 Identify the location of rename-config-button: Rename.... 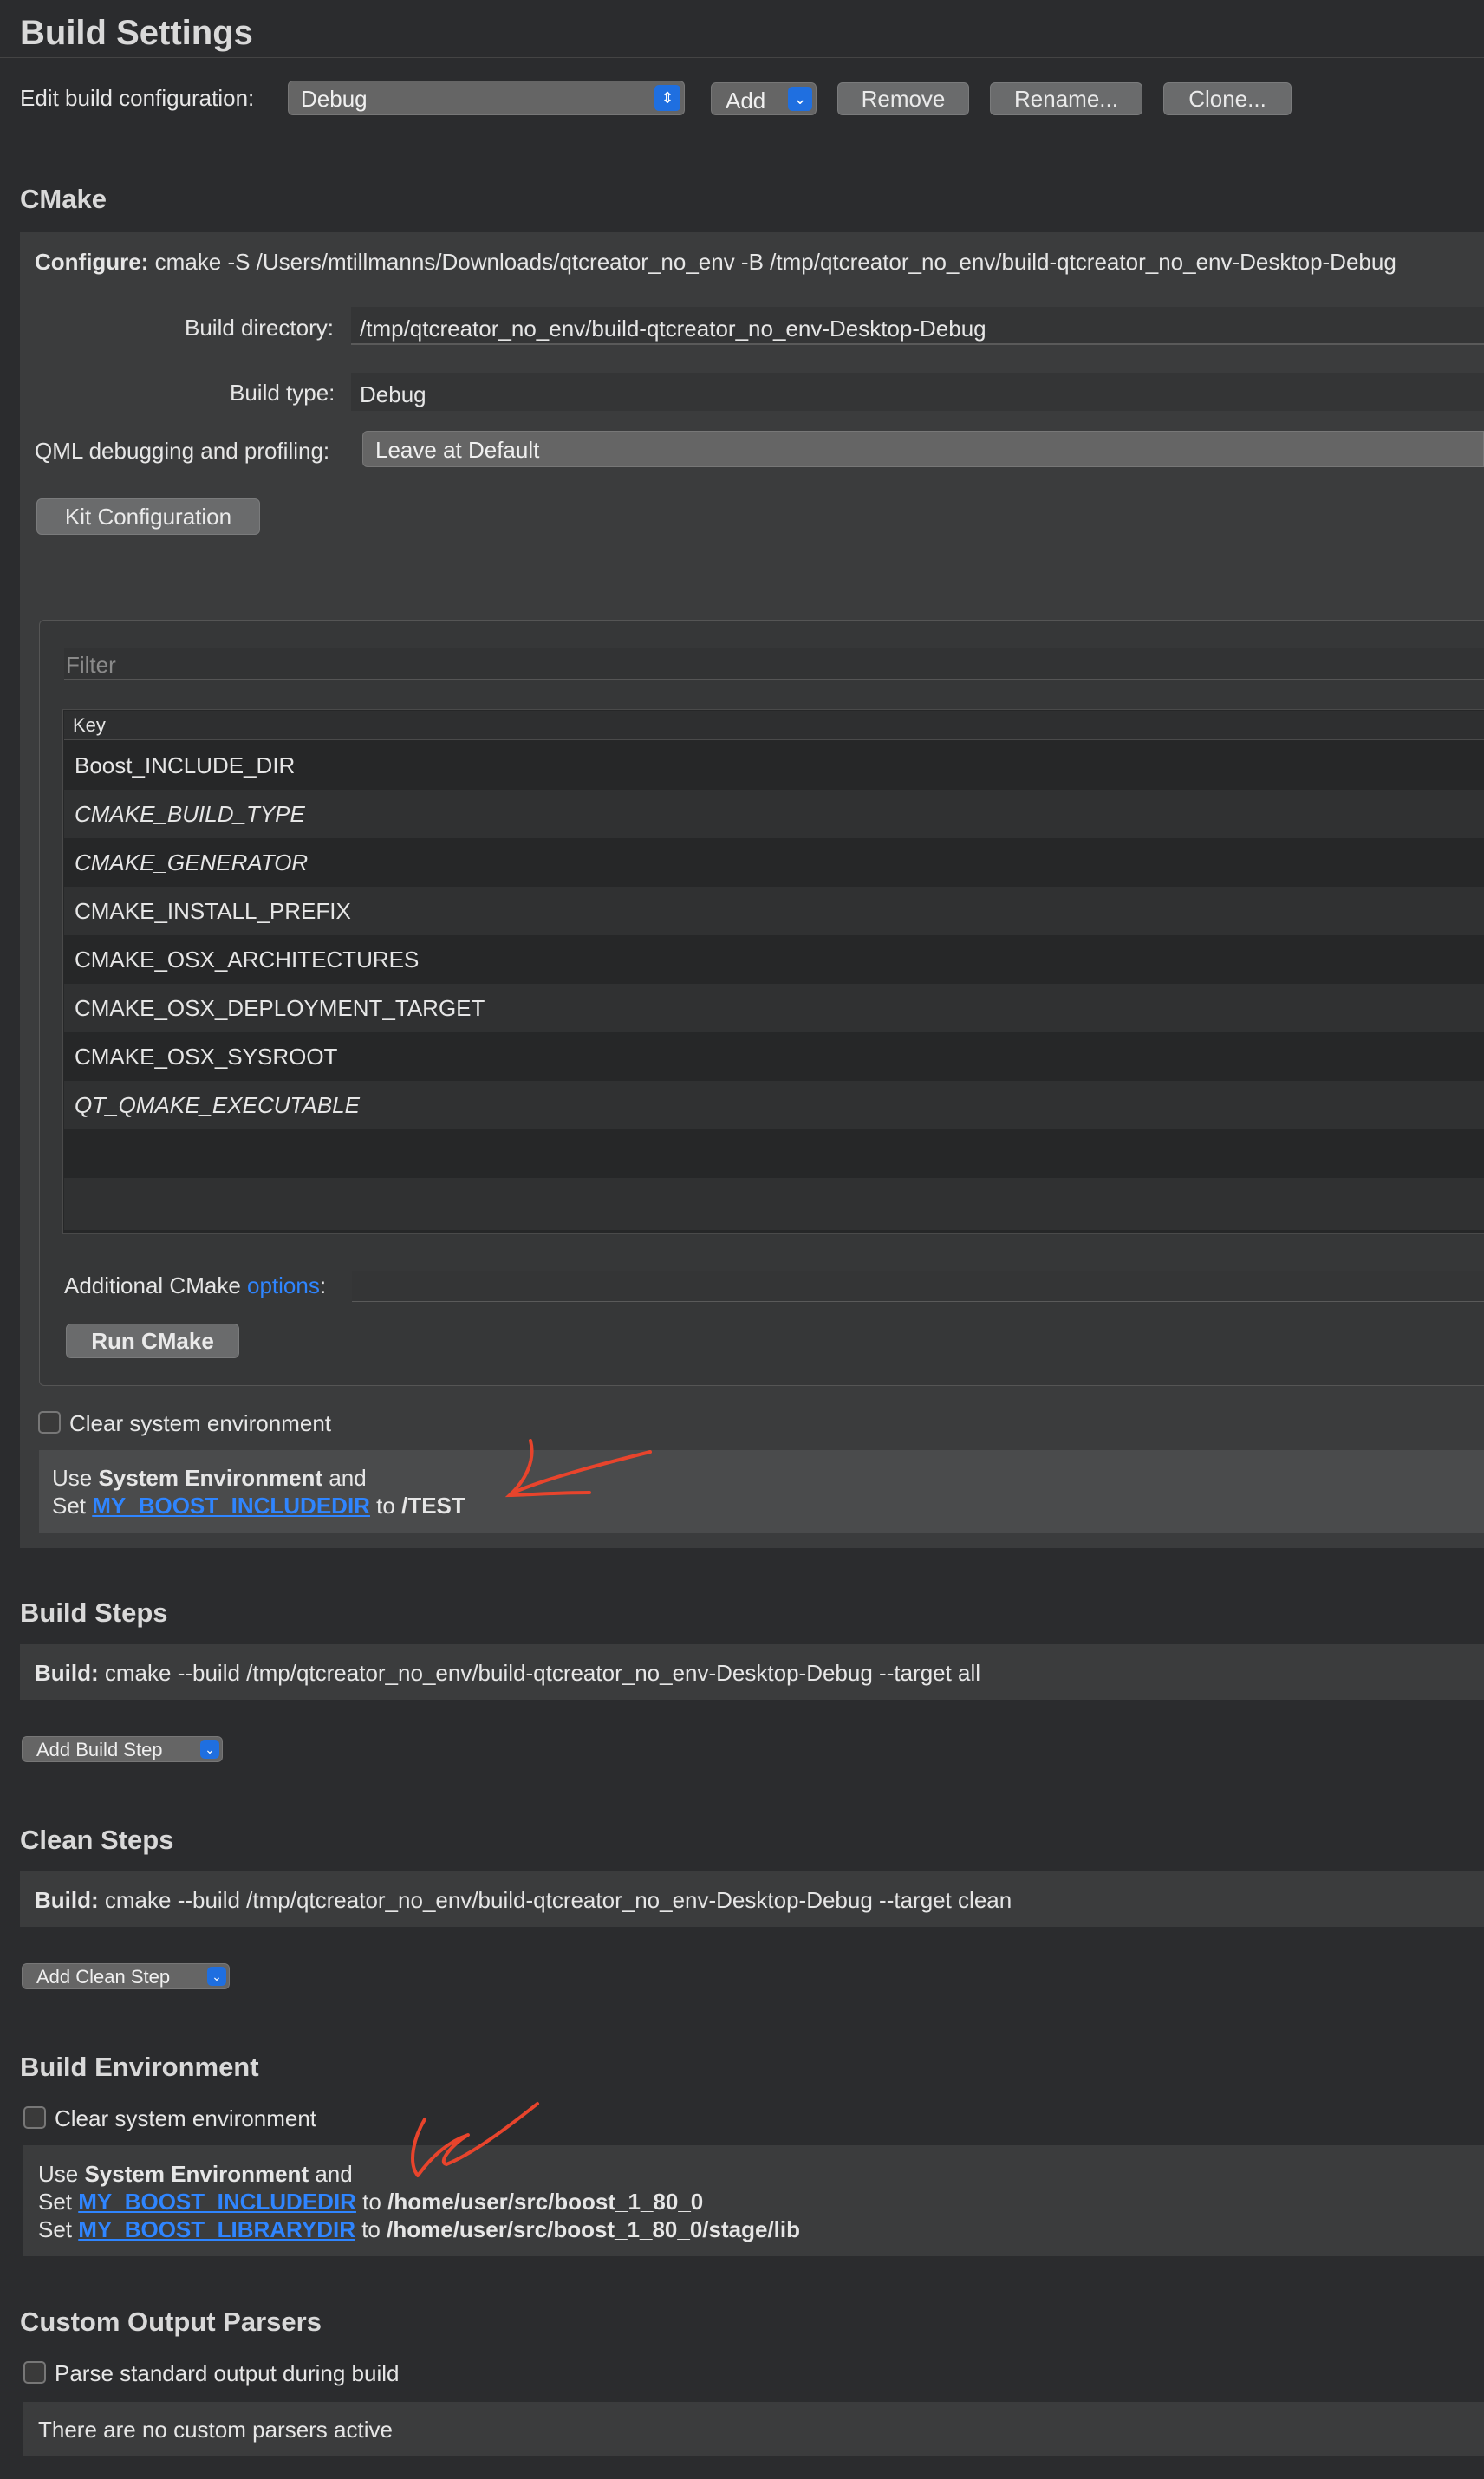
(1066, 98).